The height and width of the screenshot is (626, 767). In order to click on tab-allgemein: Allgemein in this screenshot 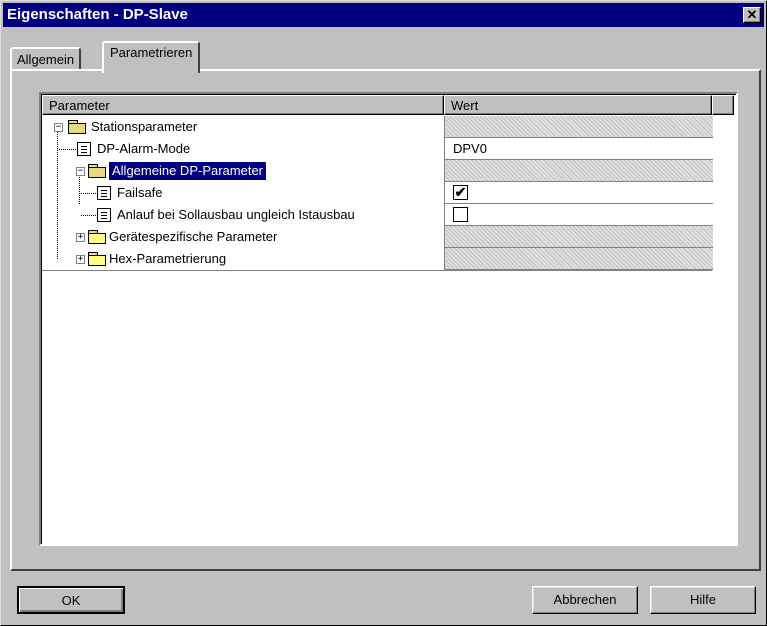, I will do `click(46, 59)`.